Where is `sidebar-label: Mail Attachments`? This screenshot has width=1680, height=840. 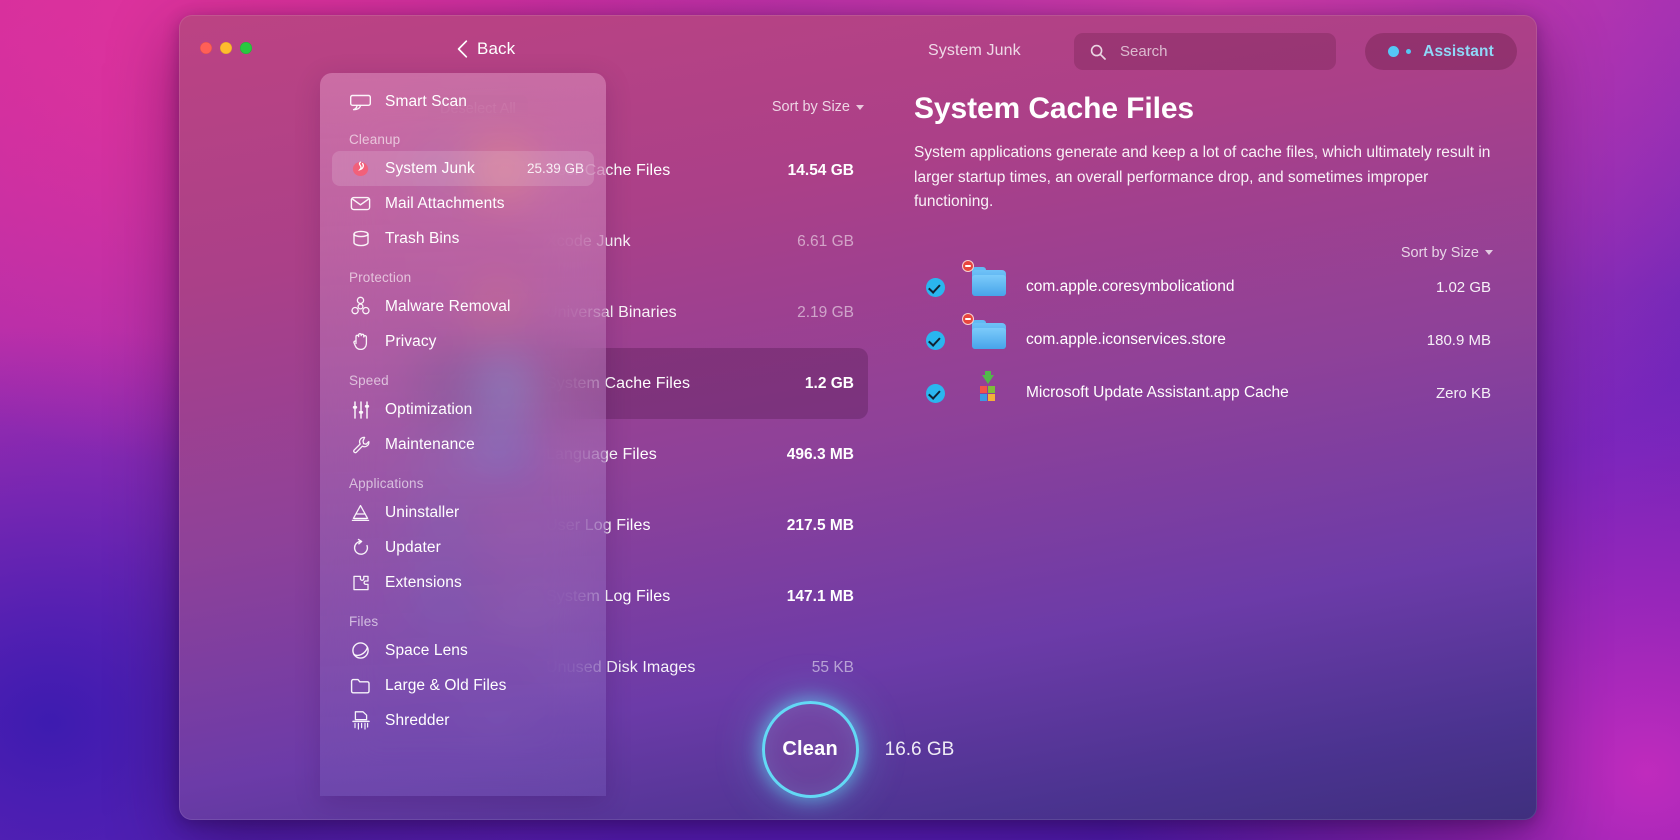 sidebar-label: Mail Attachments is located at coordinates (445, 203).